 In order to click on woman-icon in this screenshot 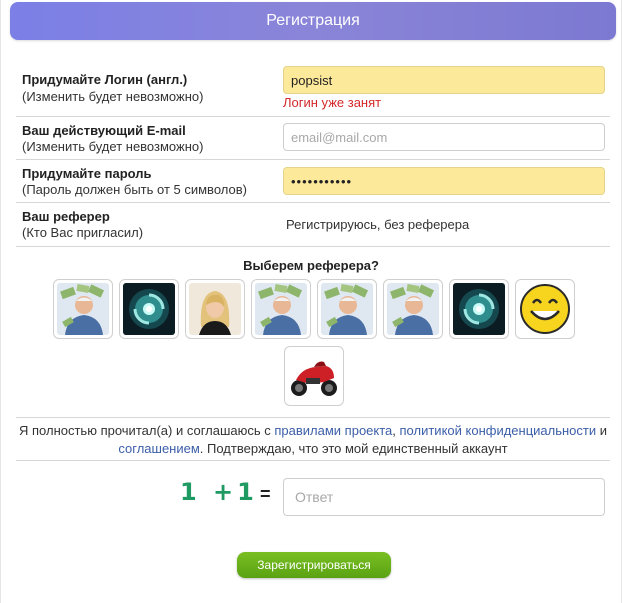, I will do `click(215, 309)`.